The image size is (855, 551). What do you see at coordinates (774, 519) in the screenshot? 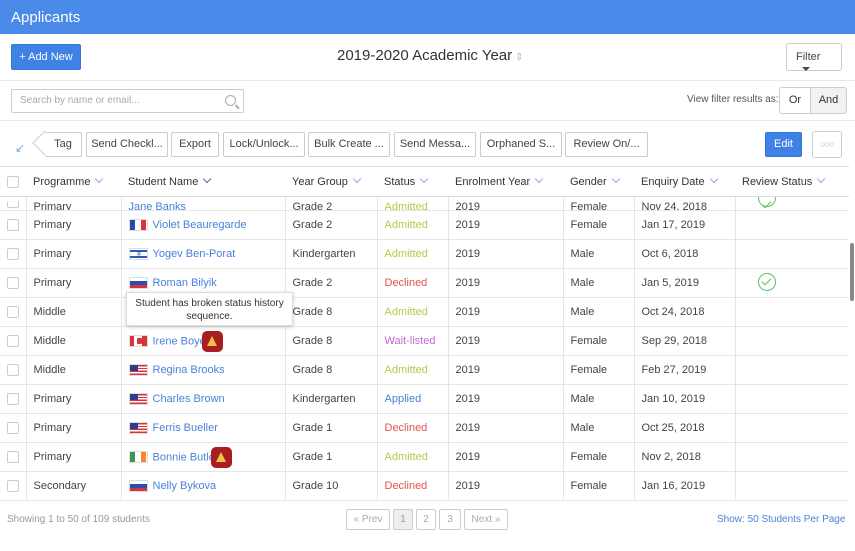
I see `per-page-value: 50 Students` at bounding box center [774, 519].